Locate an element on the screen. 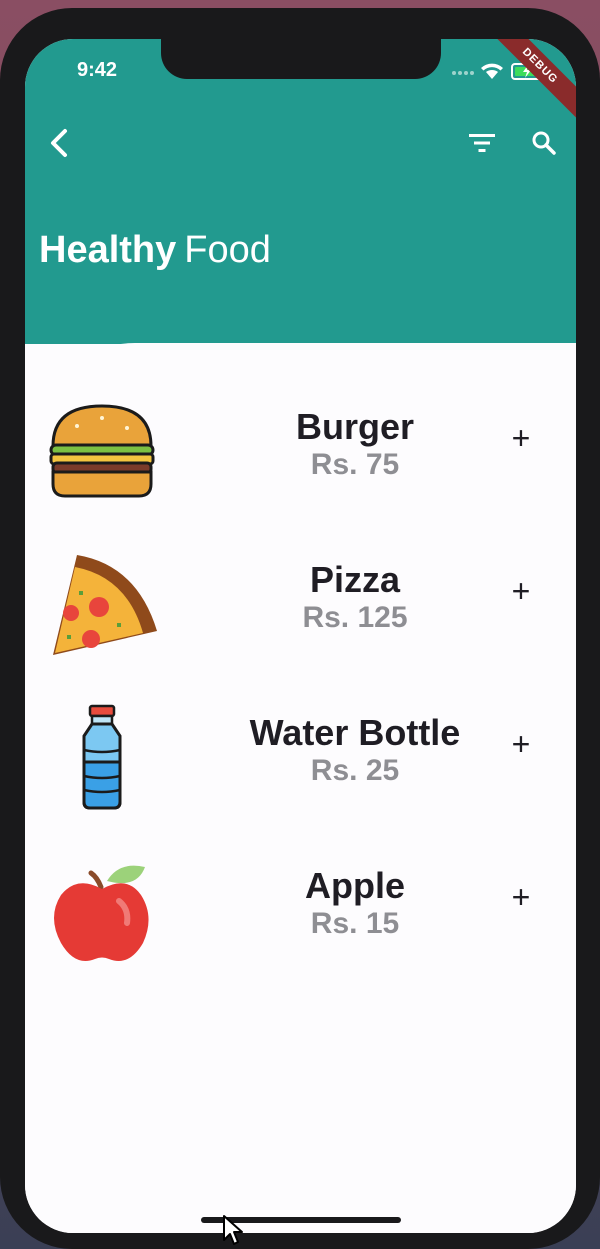 The width and height of the screenshot is (600, 1249). search-button is located at coordinates (544, 143).